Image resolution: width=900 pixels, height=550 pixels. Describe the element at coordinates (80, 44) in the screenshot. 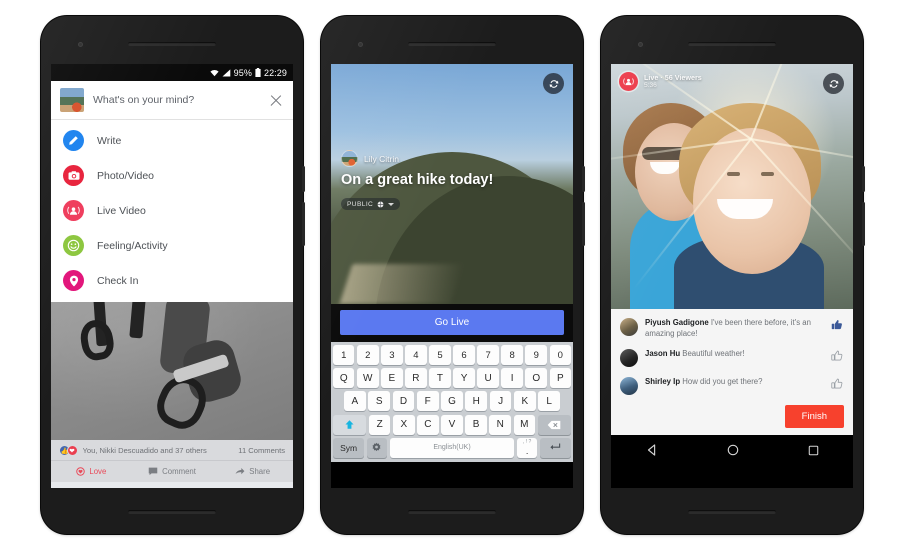

I see `front-camera-icon` at that location.